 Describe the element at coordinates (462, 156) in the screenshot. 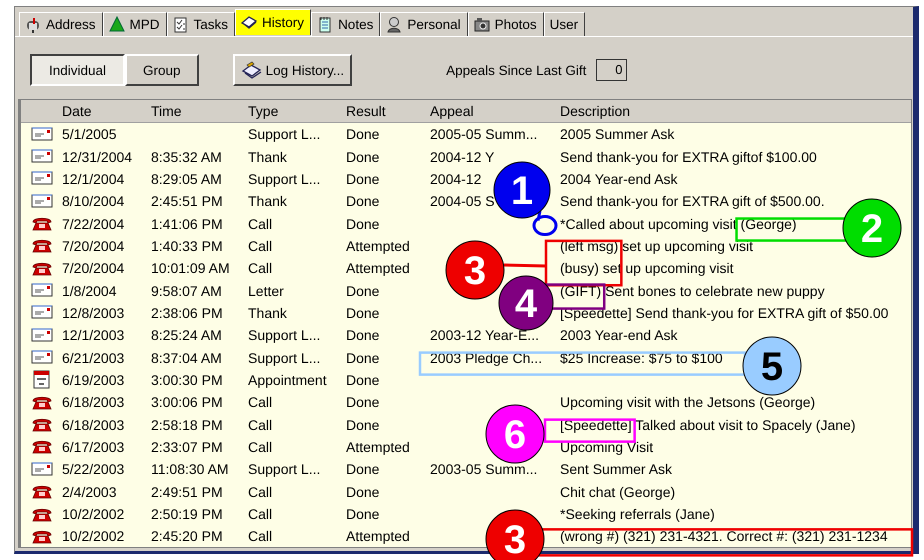

I see `table-cell: 2004-12 Y` at that location.